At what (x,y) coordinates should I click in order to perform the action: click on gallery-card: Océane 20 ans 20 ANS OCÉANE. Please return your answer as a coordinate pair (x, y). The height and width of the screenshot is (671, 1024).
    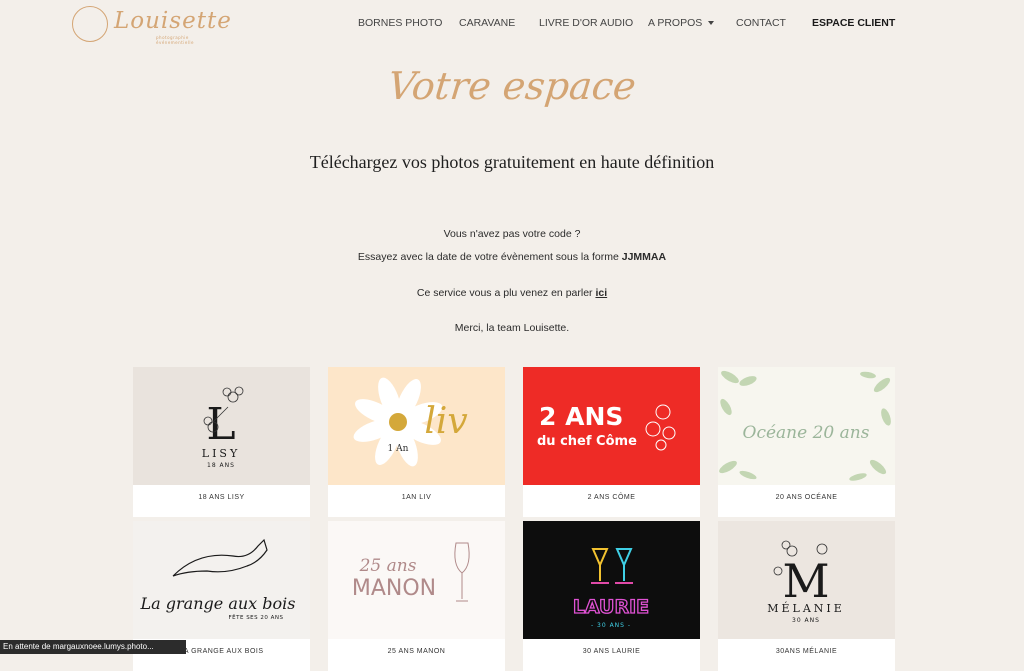
    Looking at the image, I should click on (806, 442).